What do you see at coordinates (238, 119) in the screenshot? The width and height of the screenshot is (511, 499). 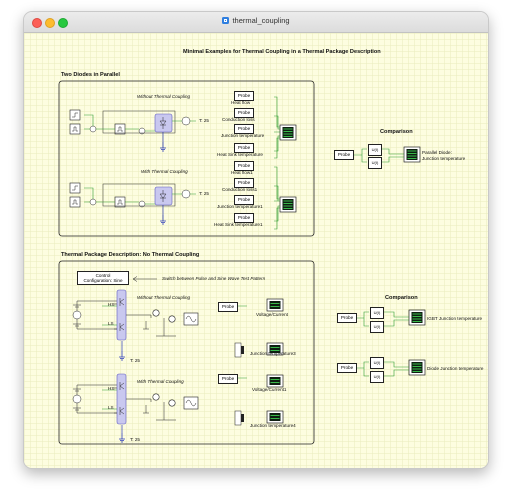 I see `output-label: Conduction loss` at bounding box center [238, 119].